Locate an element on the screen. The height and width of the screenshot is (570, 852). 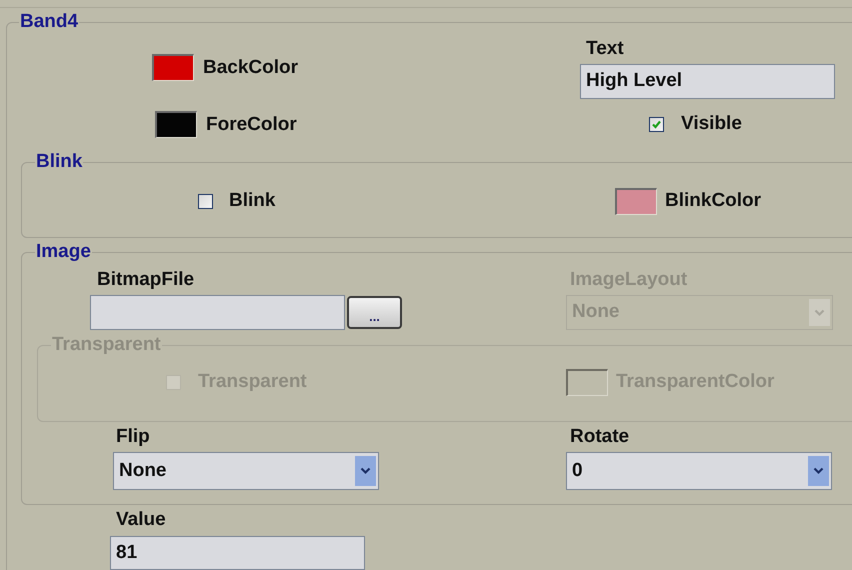
group-title: Blink is located at coordinates (59, 162).